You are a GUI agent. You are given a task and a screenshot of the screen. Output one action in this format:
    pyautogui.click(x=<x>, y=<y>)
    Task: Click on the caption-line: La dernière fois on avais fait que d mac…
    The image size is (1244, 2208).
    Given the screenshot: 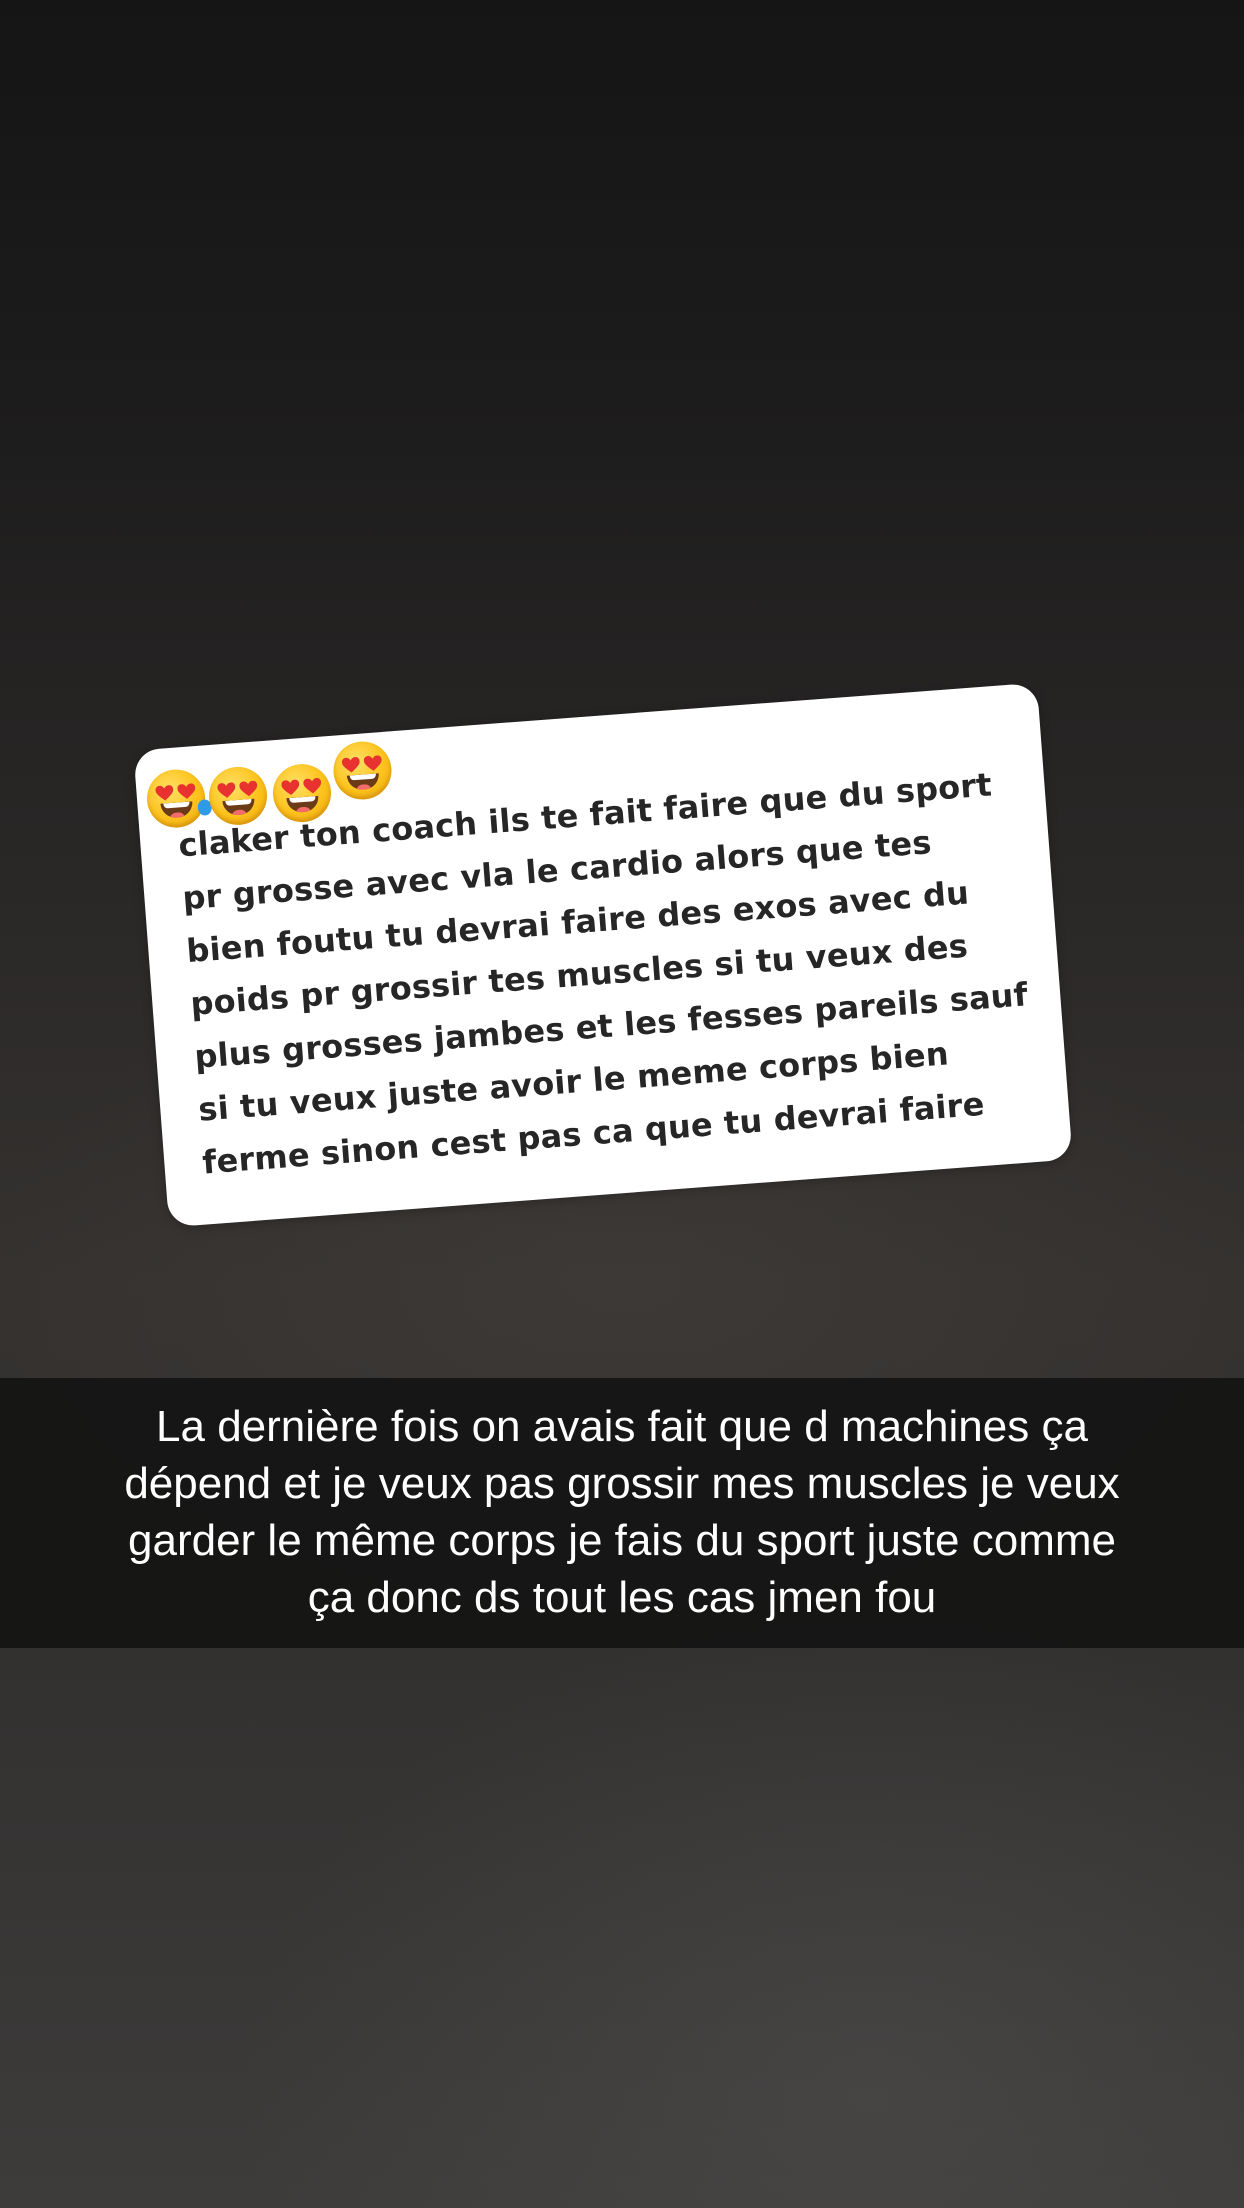 What is the action you would take?
    pyautogui.click(x=622, y=1426)
    